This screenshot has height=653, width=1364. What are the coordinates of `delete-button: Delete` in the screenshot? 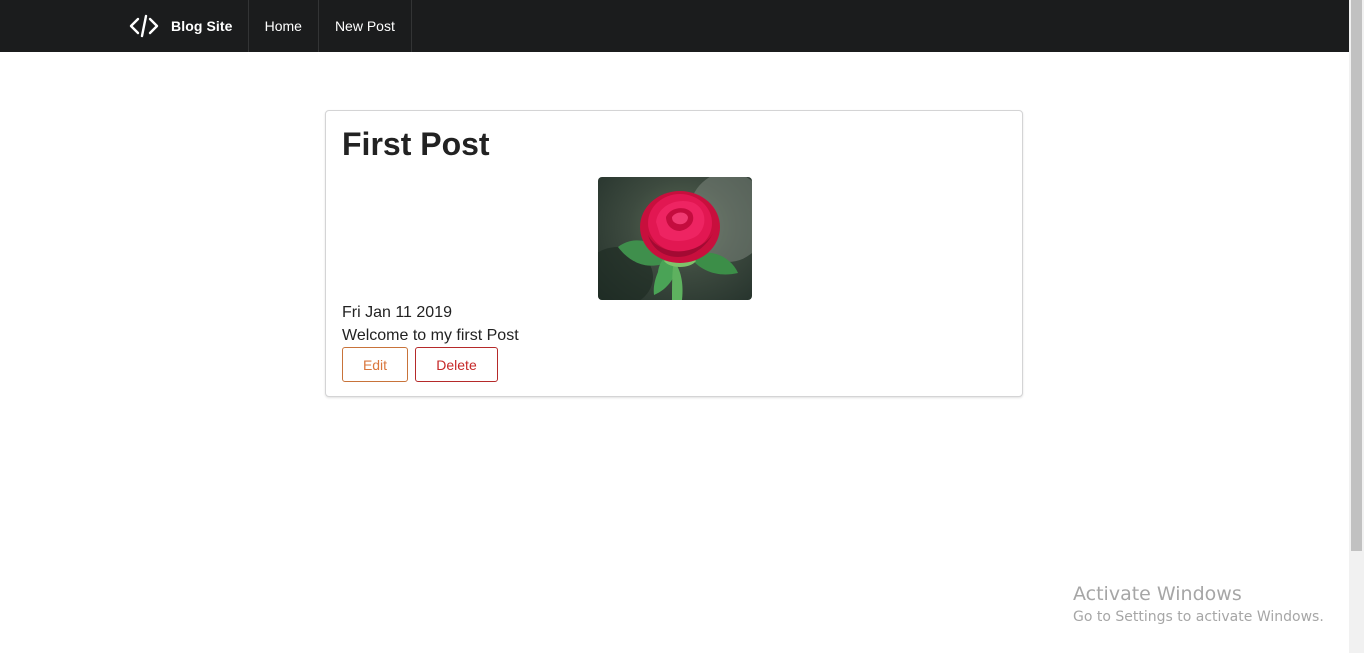 It's located at (456, 364).